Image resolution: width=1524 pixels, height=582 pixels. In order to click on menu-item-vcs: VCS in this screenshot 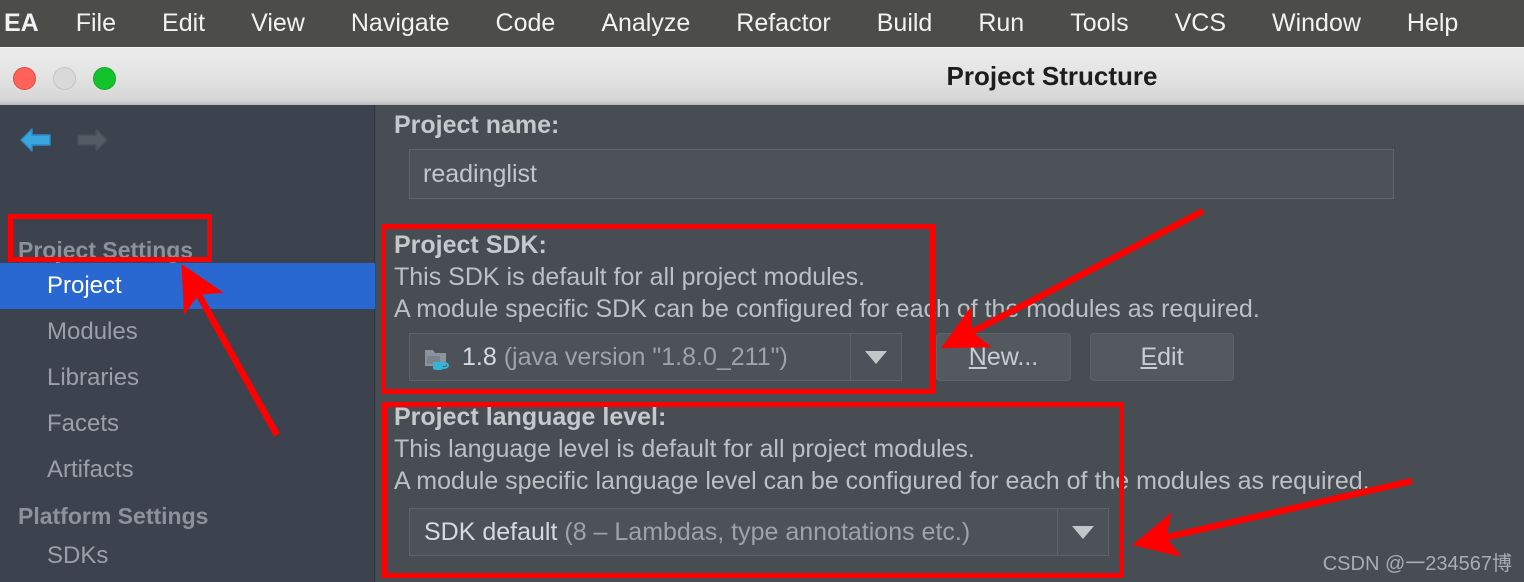, I will do `click(1200, 23)`.